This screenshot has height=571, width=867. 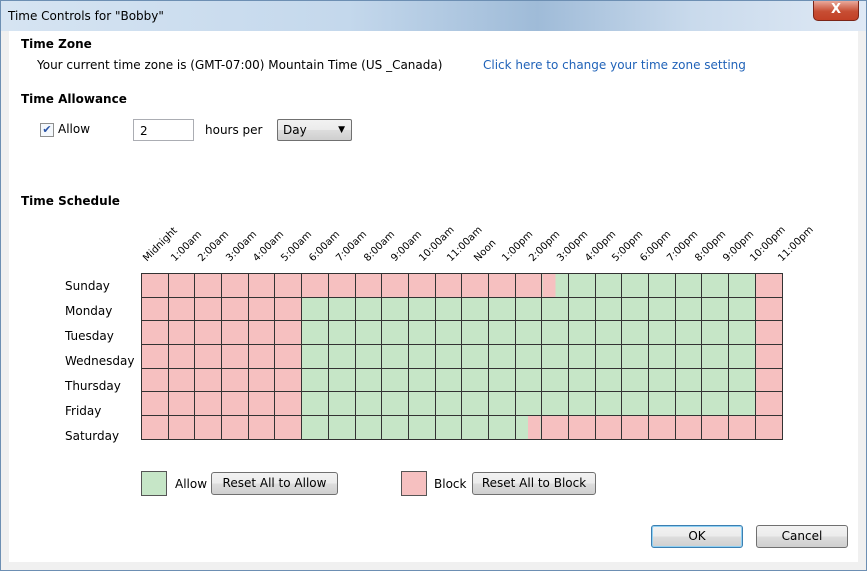 I want to click on allow-checkbox: ✔, so click(x=47, y=130).